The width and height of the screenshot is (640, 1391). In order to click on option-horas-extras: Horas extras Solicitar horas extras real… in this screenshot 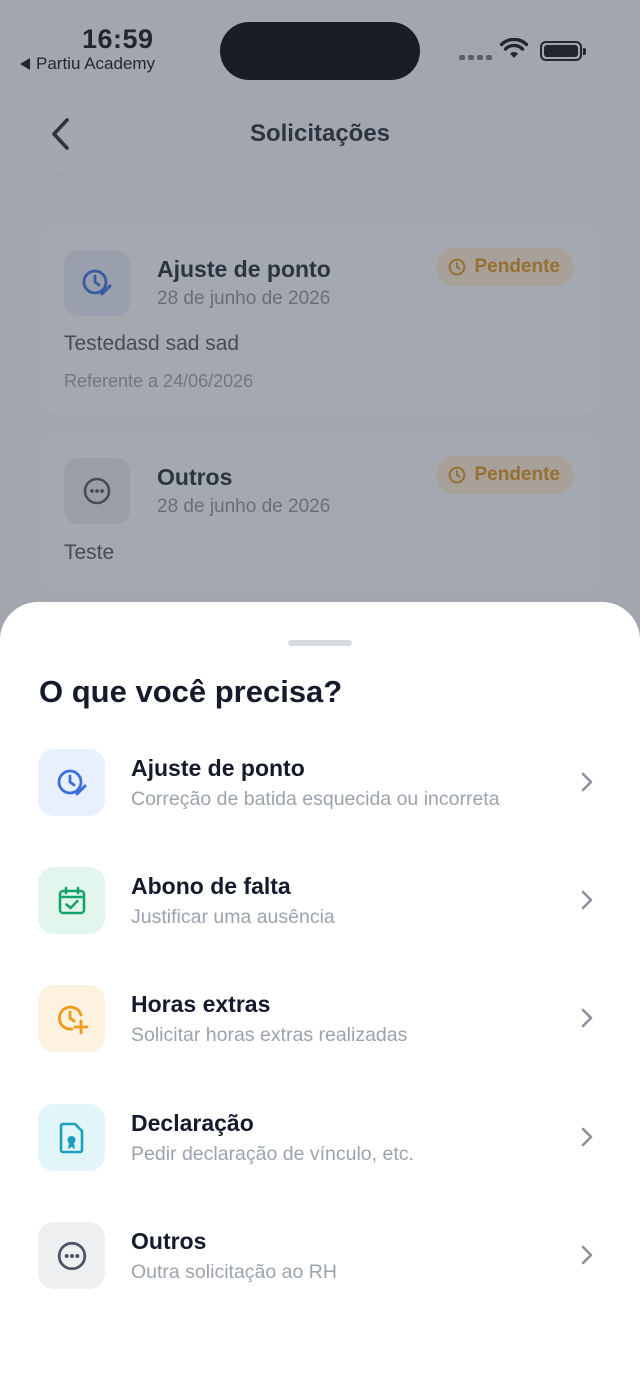, I will do `click(321, 1020)`.